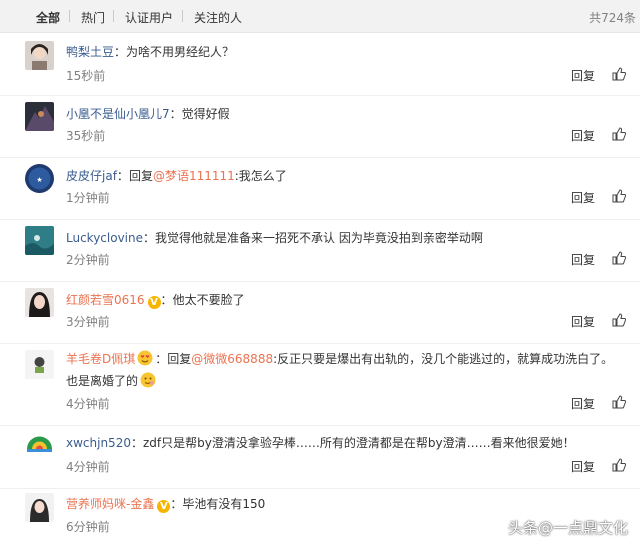  I want to click on username: Luckyclovine, so click(104, 238).